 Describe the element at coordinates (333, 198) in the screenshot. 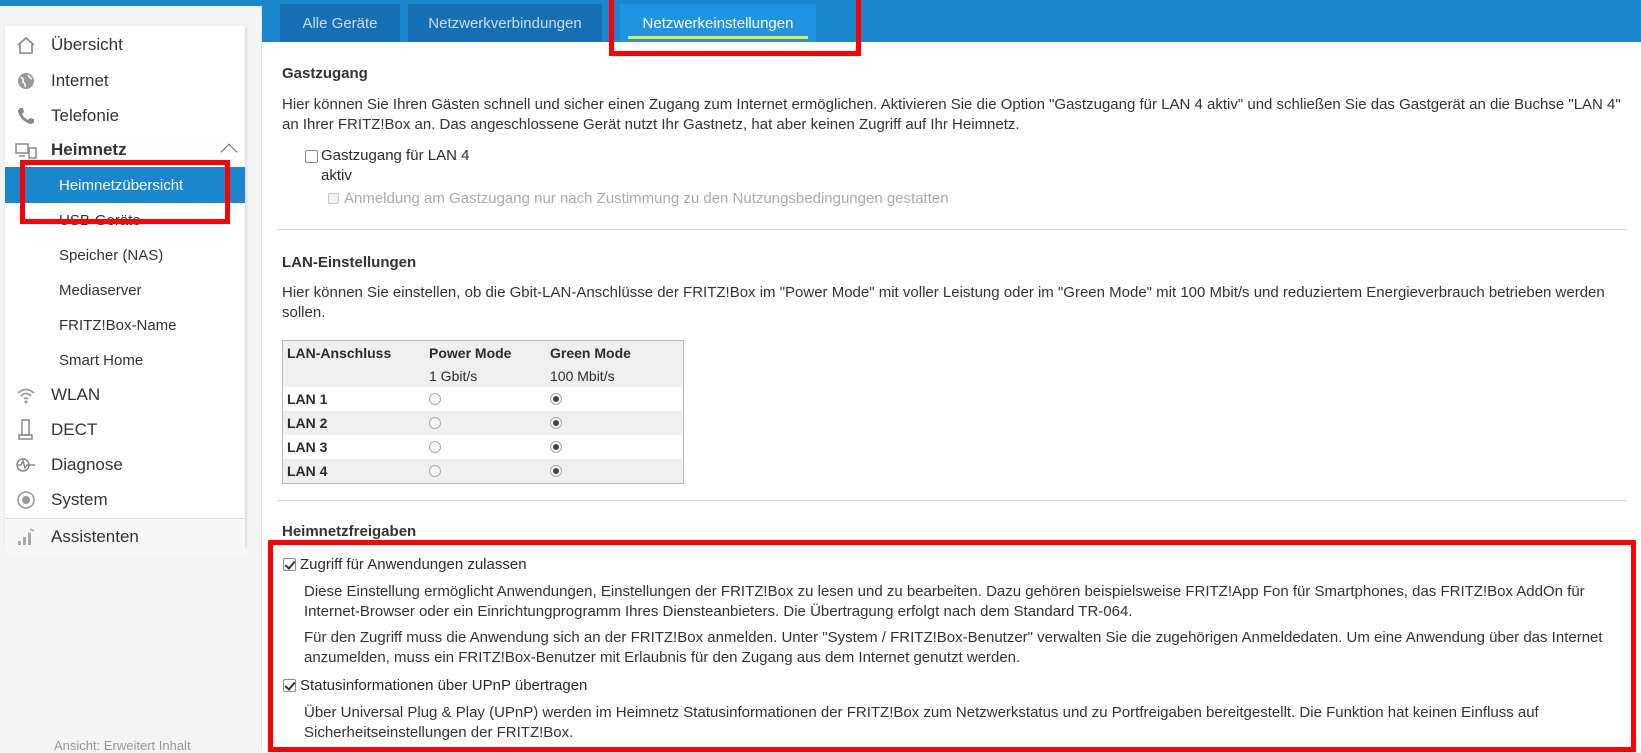

I see `gastzugang-terms-checkbox` at that location.